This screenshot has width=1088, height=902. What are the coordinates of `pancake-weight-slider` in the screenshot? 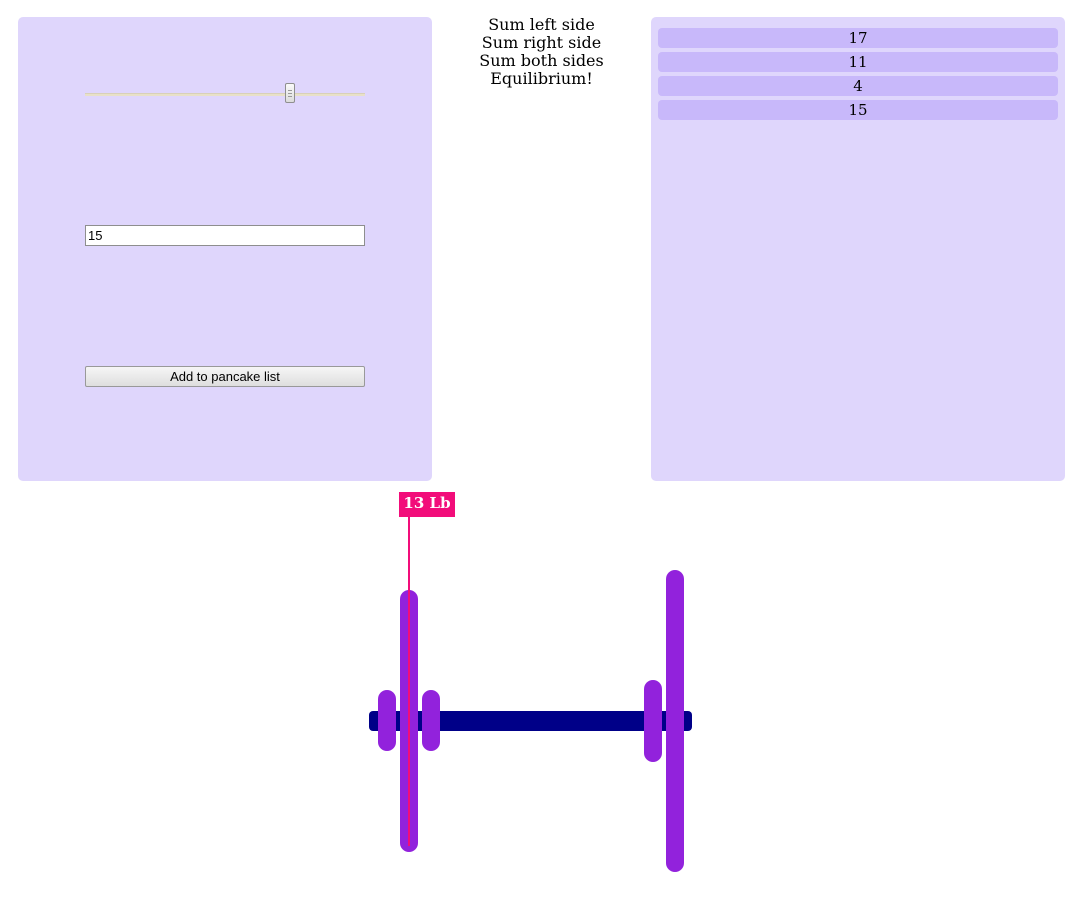 It's located at (225, 94).